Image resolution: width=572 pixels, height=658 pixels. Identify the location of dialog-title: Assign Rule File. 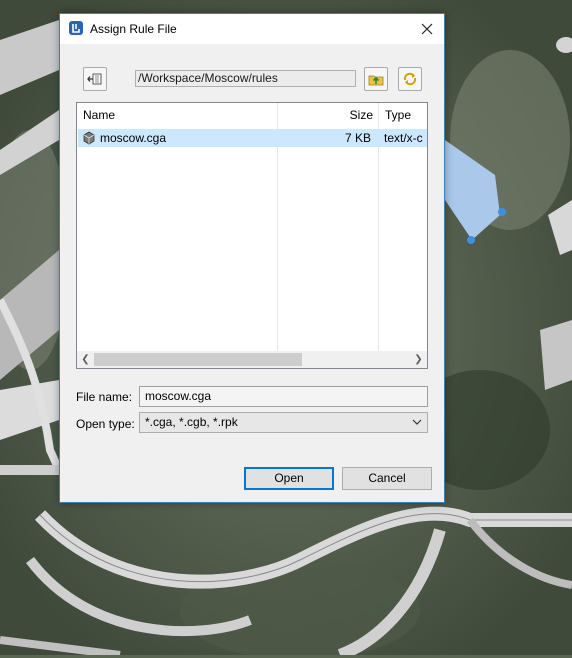
(133, 29).